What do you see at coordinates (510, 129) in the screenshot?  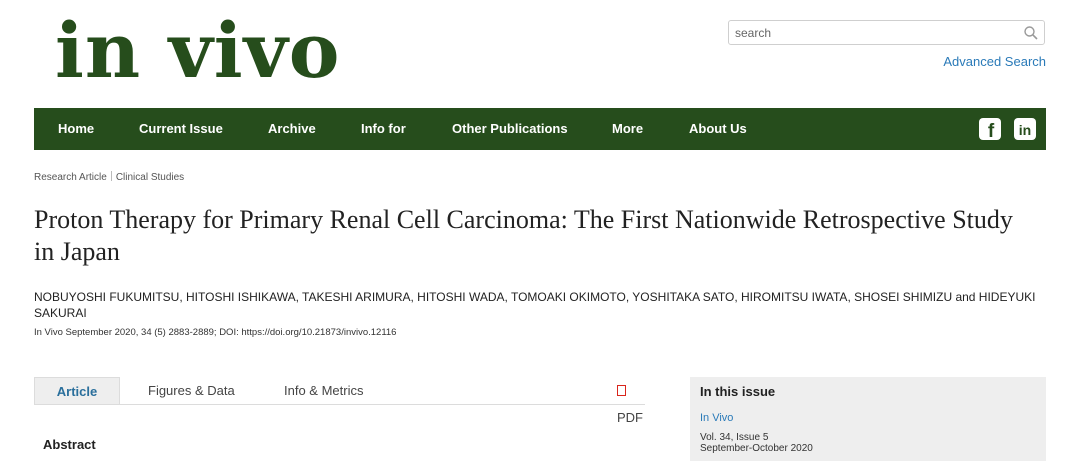 I see `nav-other-publications: Other Publications` at bounding box center [510, 129].